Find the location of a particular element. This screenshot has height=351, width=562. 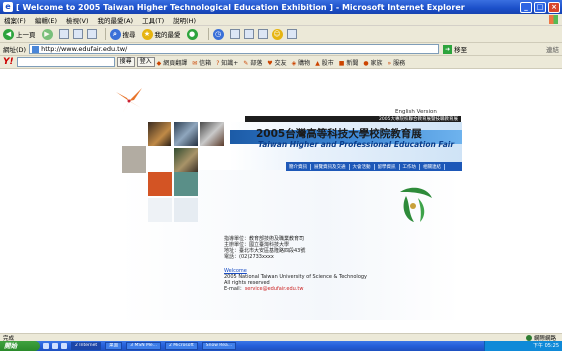

quicklaunch-desktop-icon is located at coordinates (55, 346).